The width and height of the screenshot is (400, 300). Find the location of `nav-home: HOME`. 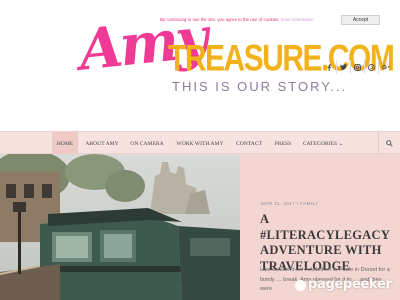

nav-home: HOME is located at coordinates (65, 143).